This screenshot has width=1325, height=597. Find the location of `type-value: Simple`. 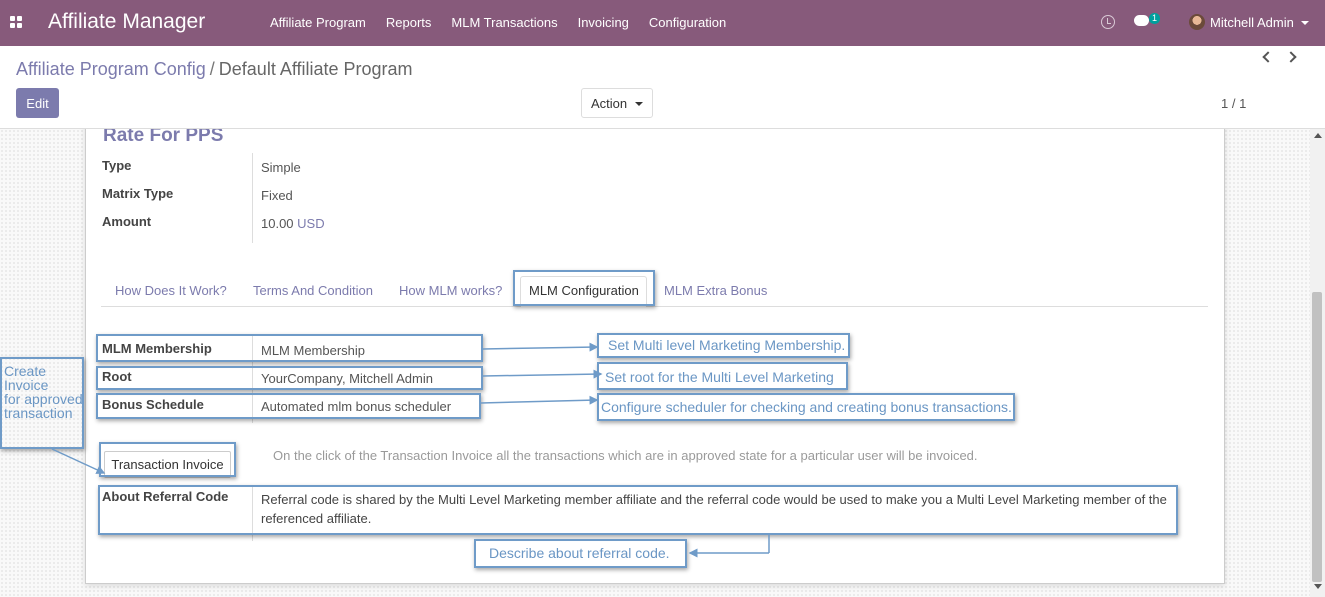

type-value: Simple is located at coordinates (281, 167).